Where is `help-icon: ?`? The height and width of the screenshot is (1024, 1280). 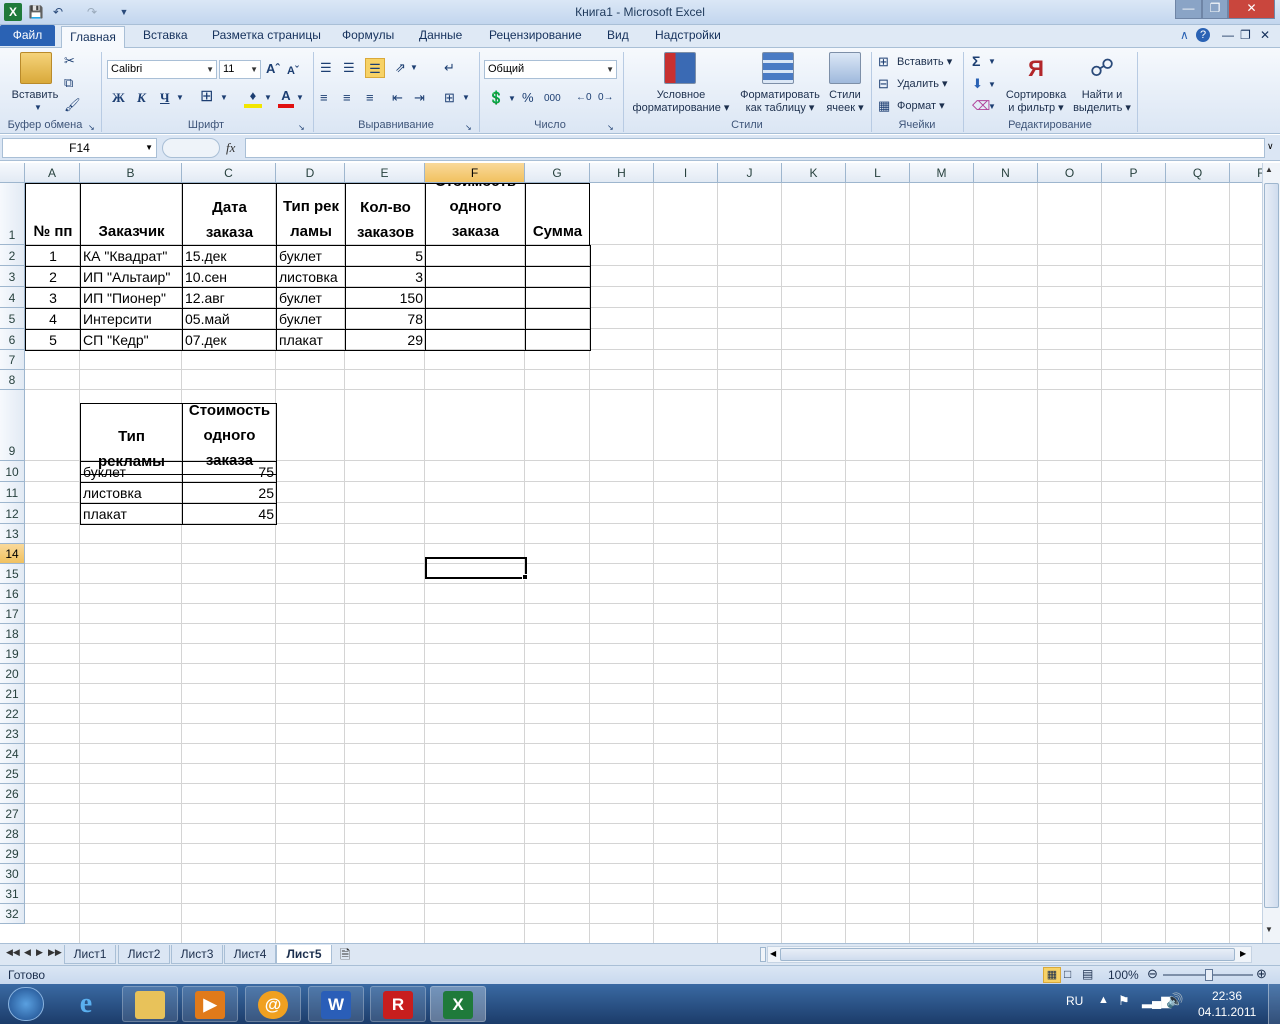
help-icon: ? is located at coordinates (1203, 35).